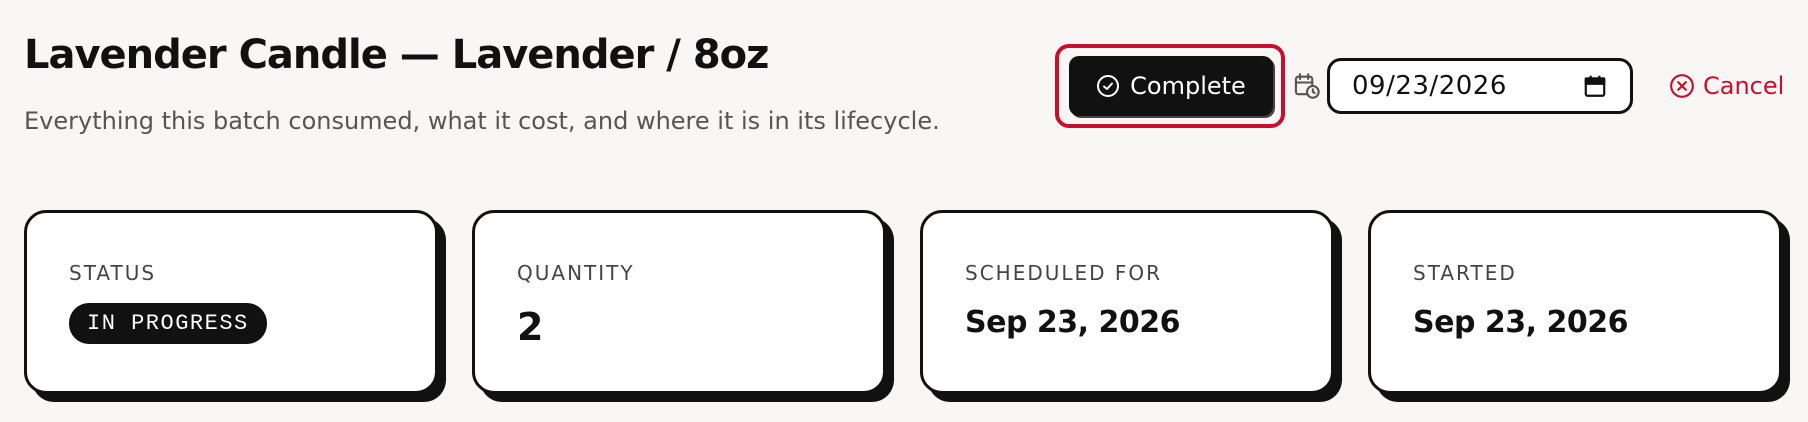 This screenshot has width=1808, height=422. What do you see at coordinates (1744, 86) in the screenshot?
I see `cancel-label: Cancel` at bounding box center [1744, 86].